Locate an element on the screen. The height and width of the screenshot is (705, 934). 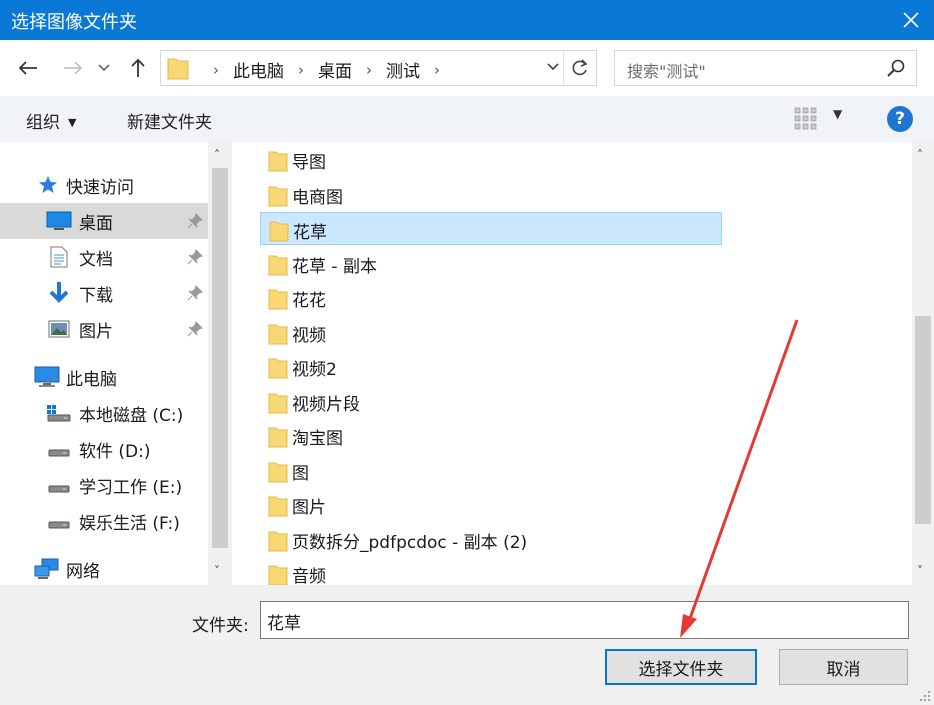
desktop-icon is located at coordinates (59, 221).